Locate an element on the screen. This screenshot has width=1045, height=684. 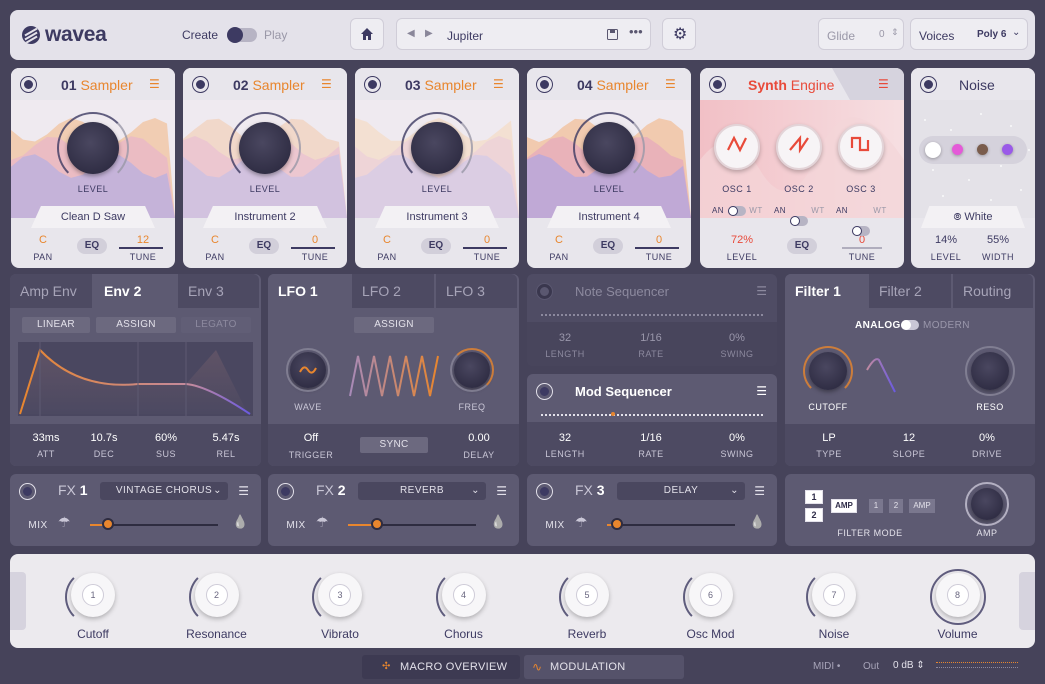
tab-filter-1: Filter 1 is located at coordinates (826, 291).